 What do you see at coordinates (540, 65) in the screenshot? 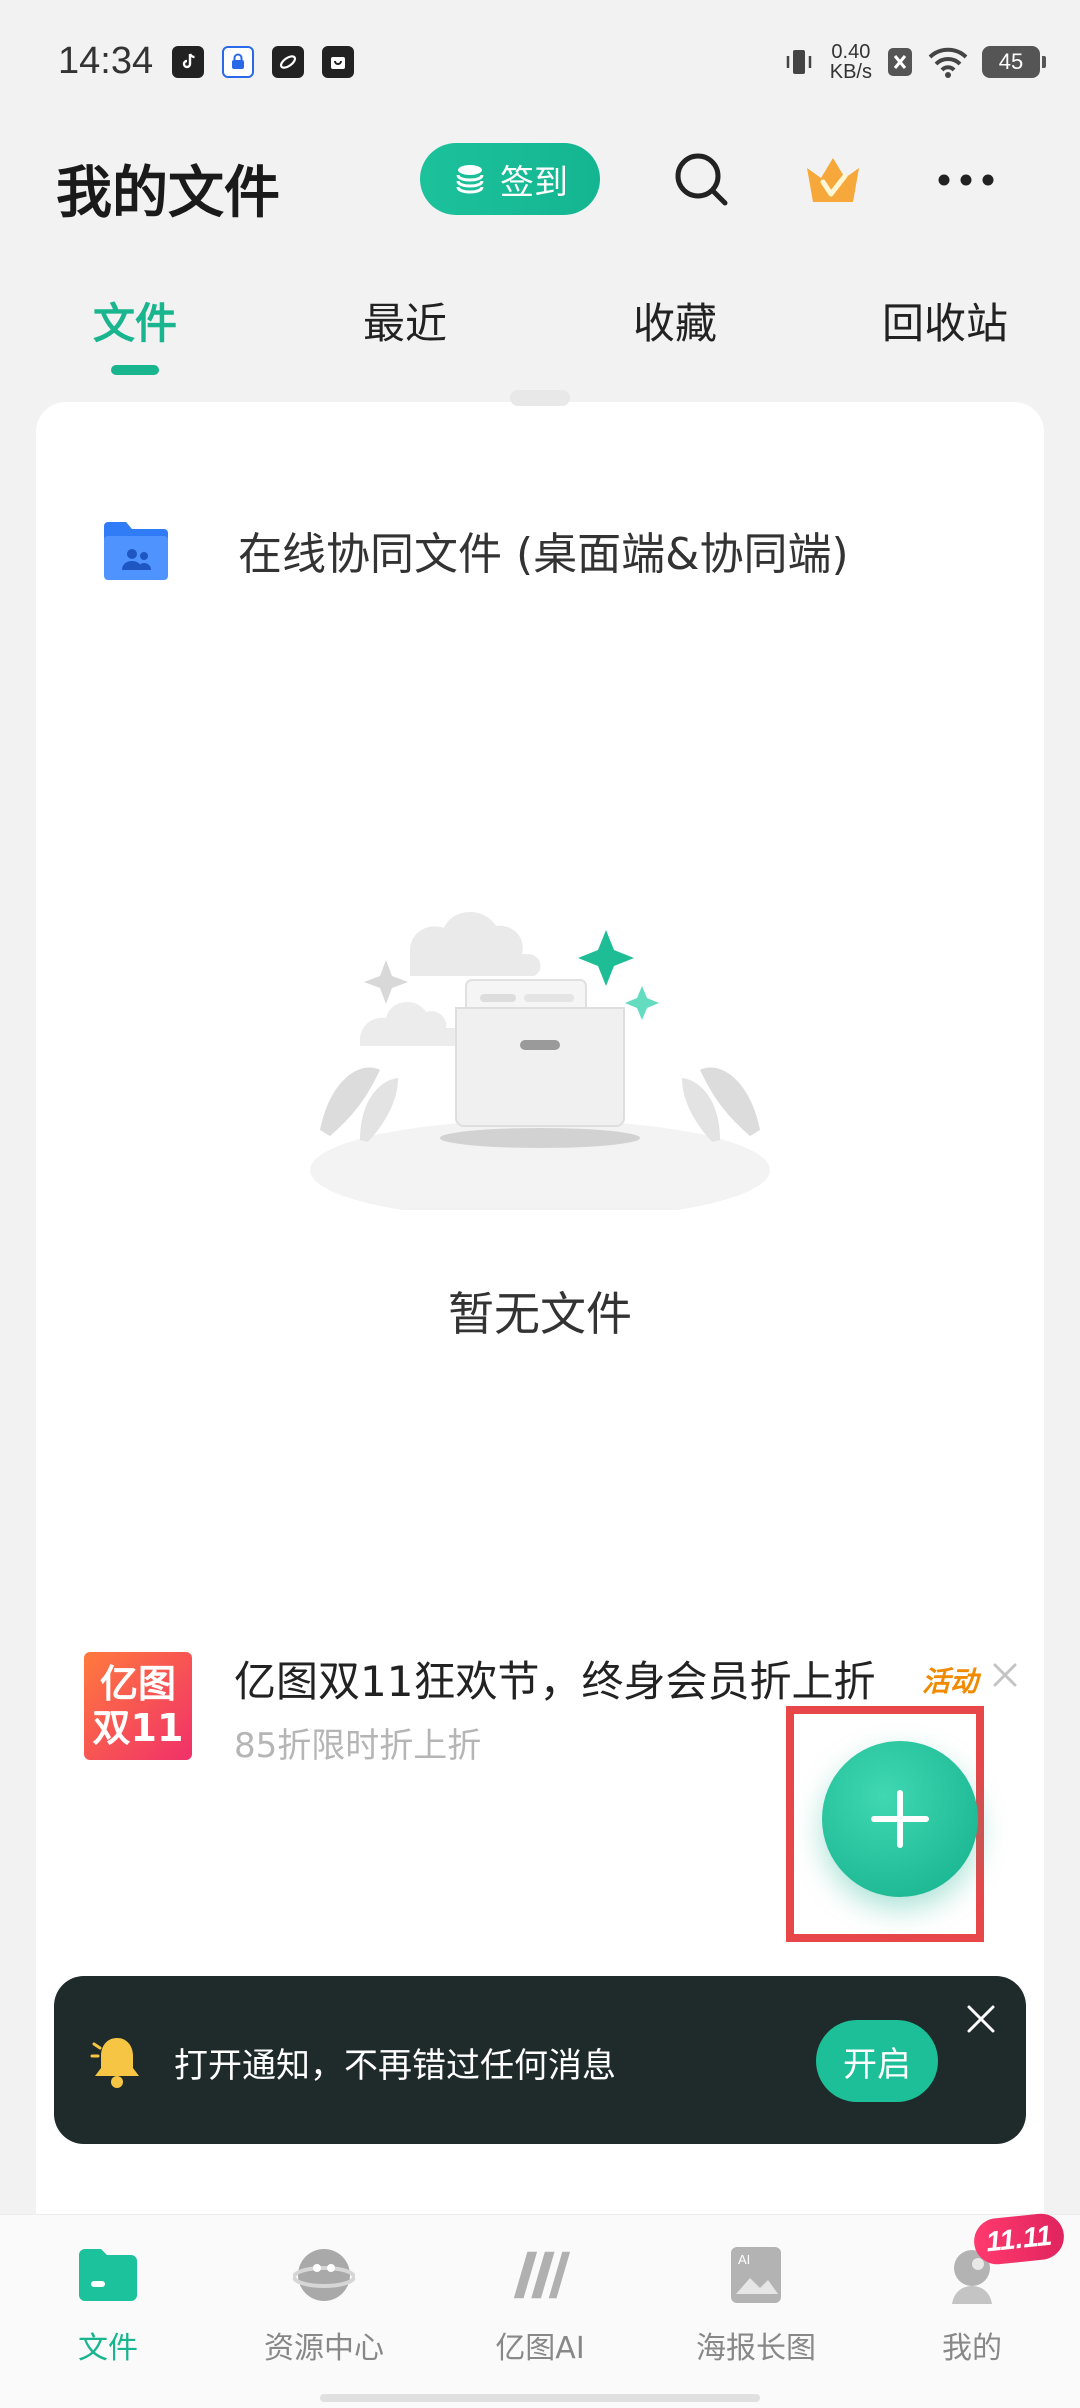
I see `status-bar: 14:34 0.40 KB/s 45` at bounding box center [540, 65].